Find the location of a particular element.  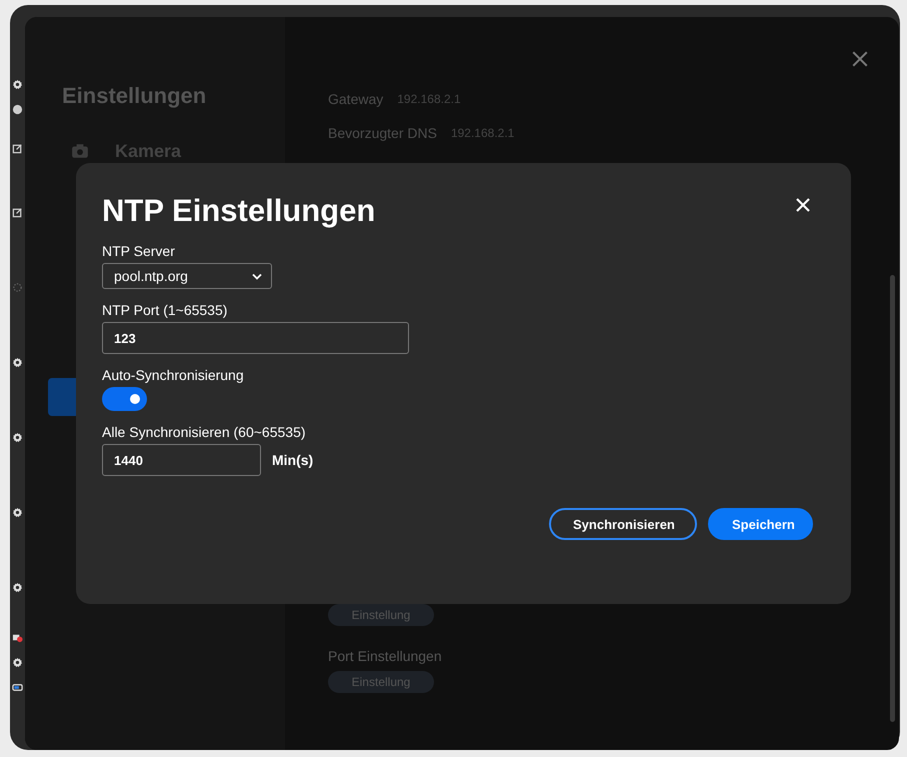

field-label: Bevorzugter DNS is located at coordinates (382, 132).